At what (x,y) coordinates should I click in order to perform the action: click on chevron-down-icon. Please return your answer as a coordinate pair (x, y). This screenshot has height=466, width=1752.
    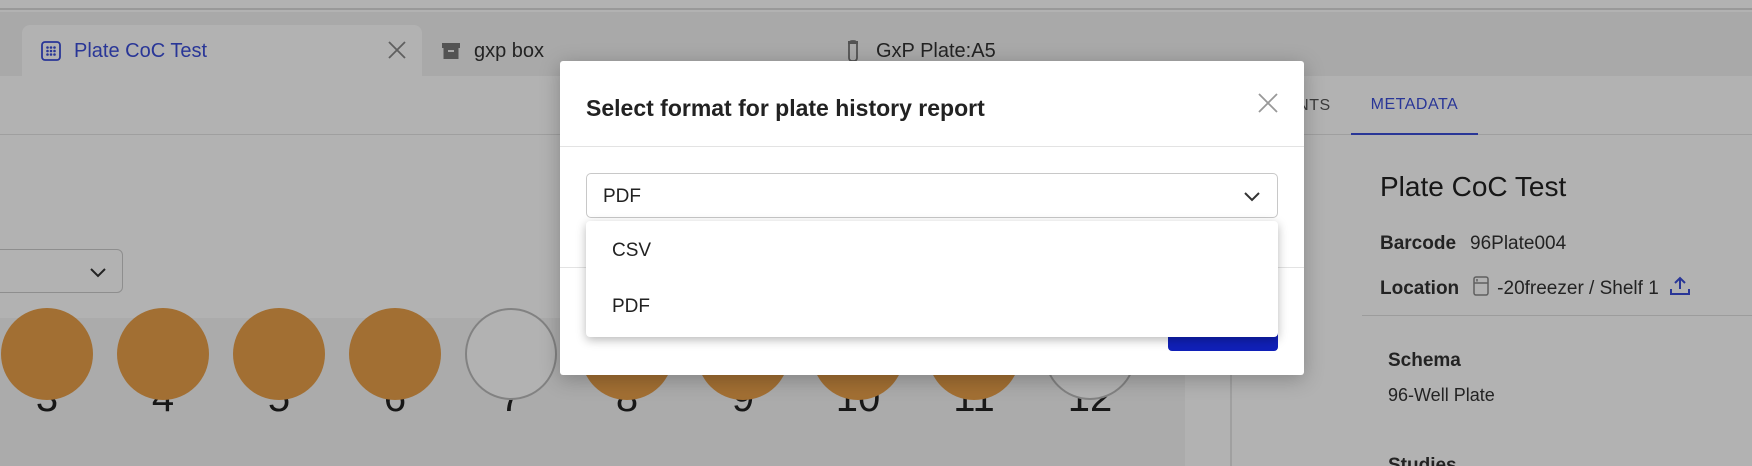
    Looking at the image, I should click on (1252, 196).